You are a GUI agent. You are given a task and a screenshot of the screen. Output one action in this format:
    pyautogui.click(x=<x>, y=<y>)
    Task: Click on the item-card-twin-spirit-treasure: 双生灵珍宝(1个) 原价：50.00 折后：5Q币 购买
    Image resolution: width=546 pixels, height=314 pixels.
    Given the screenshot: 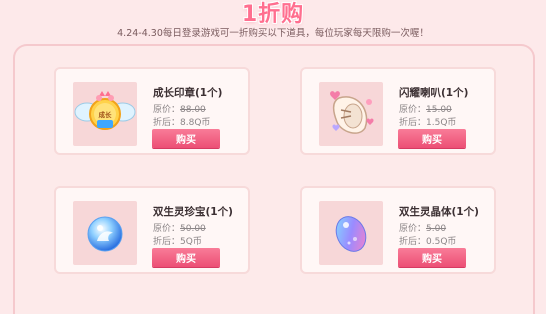 What is the action you would take?
    pyautogui.click(x=152, y=230)
    